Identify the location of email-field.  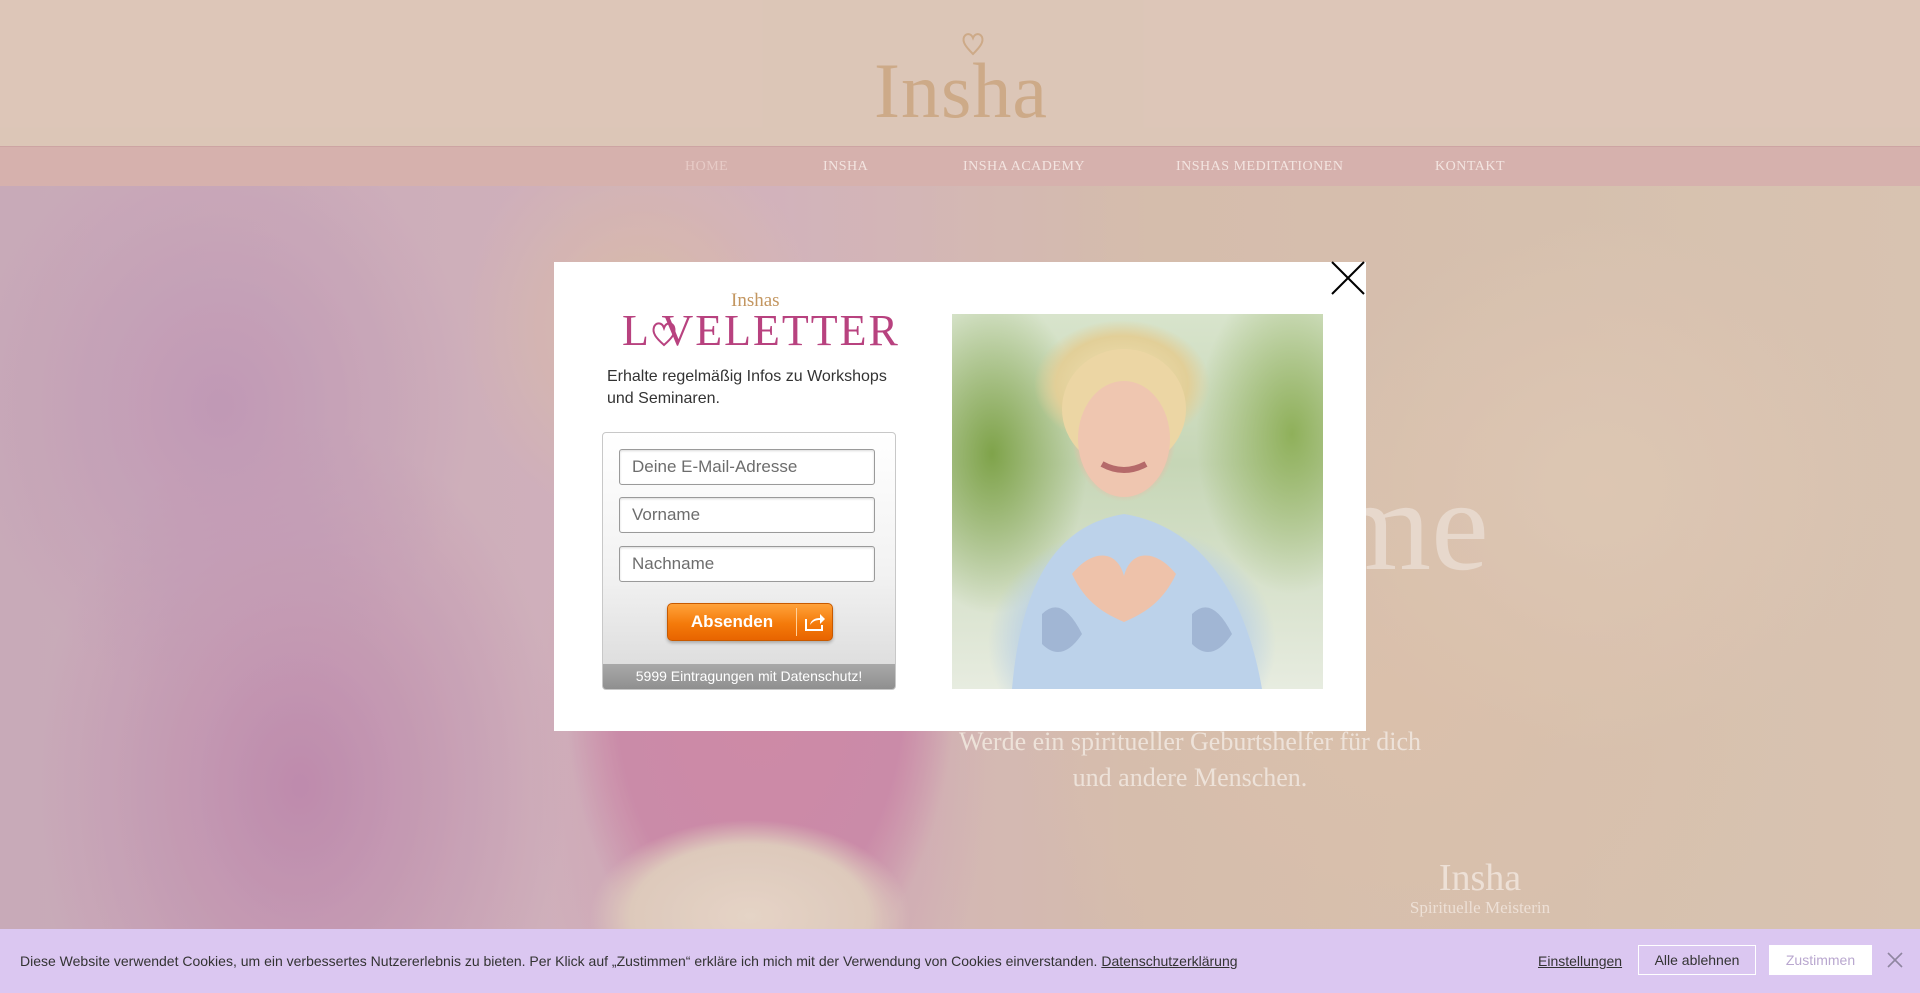
(747, 467).